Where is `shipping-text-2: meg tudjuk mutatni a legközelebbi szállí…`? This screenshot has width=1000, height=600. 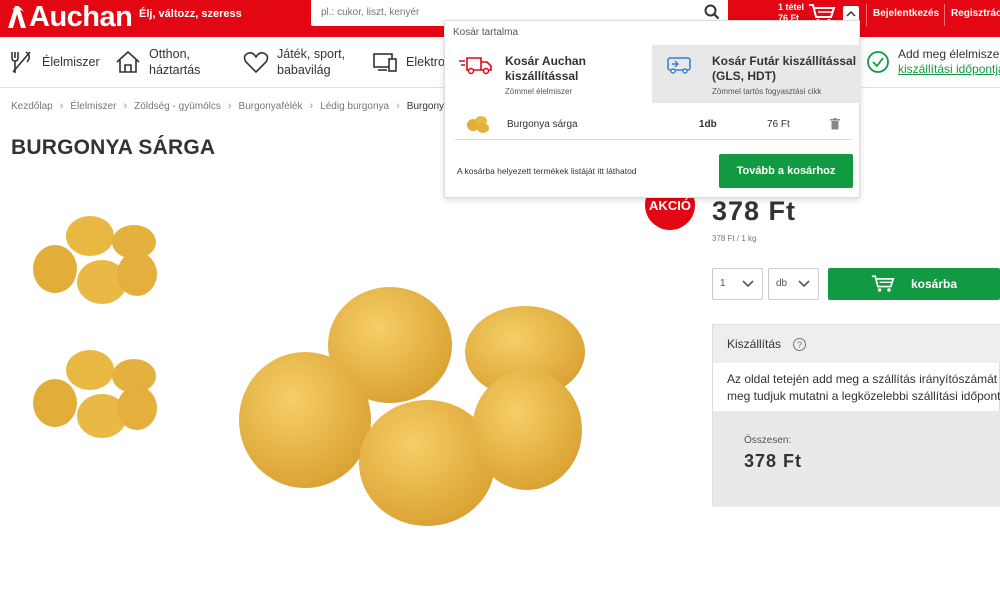 shipping-text-2: meg tudjuk mutatni a legközelebbi szállí… is located at coordinates (863, 396).